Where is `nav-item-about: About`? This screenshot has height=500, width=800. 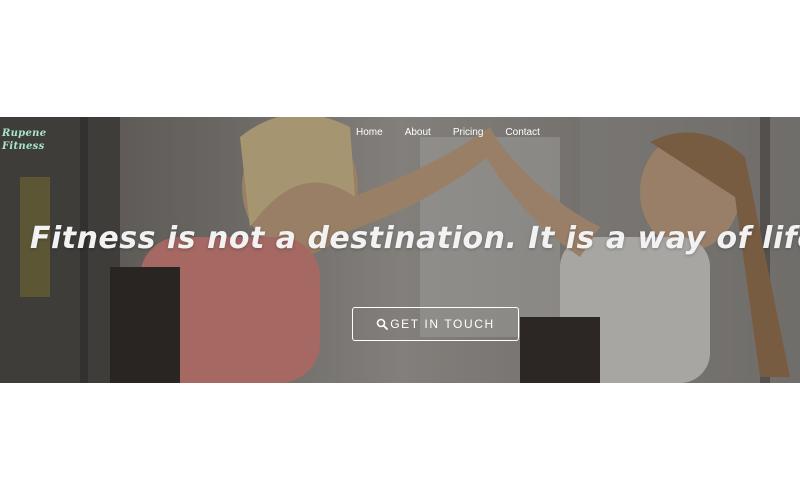 nav-item-about: About is located at coordinates (418, 132).